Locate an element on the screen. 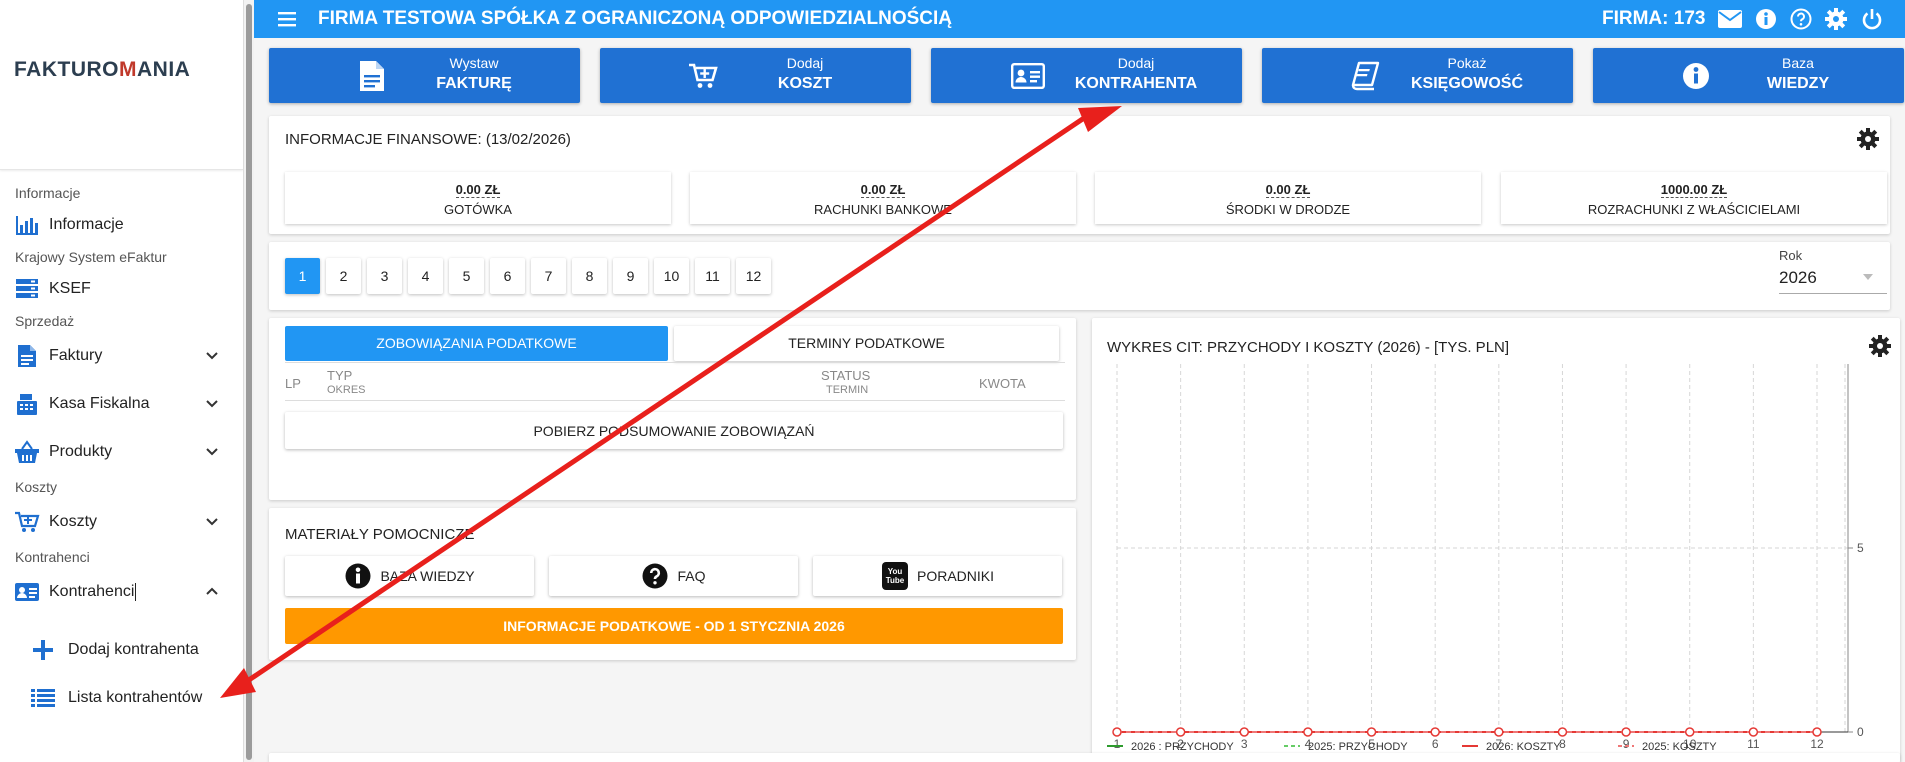  bar-chart-icon is located at coordinates (27, 225).